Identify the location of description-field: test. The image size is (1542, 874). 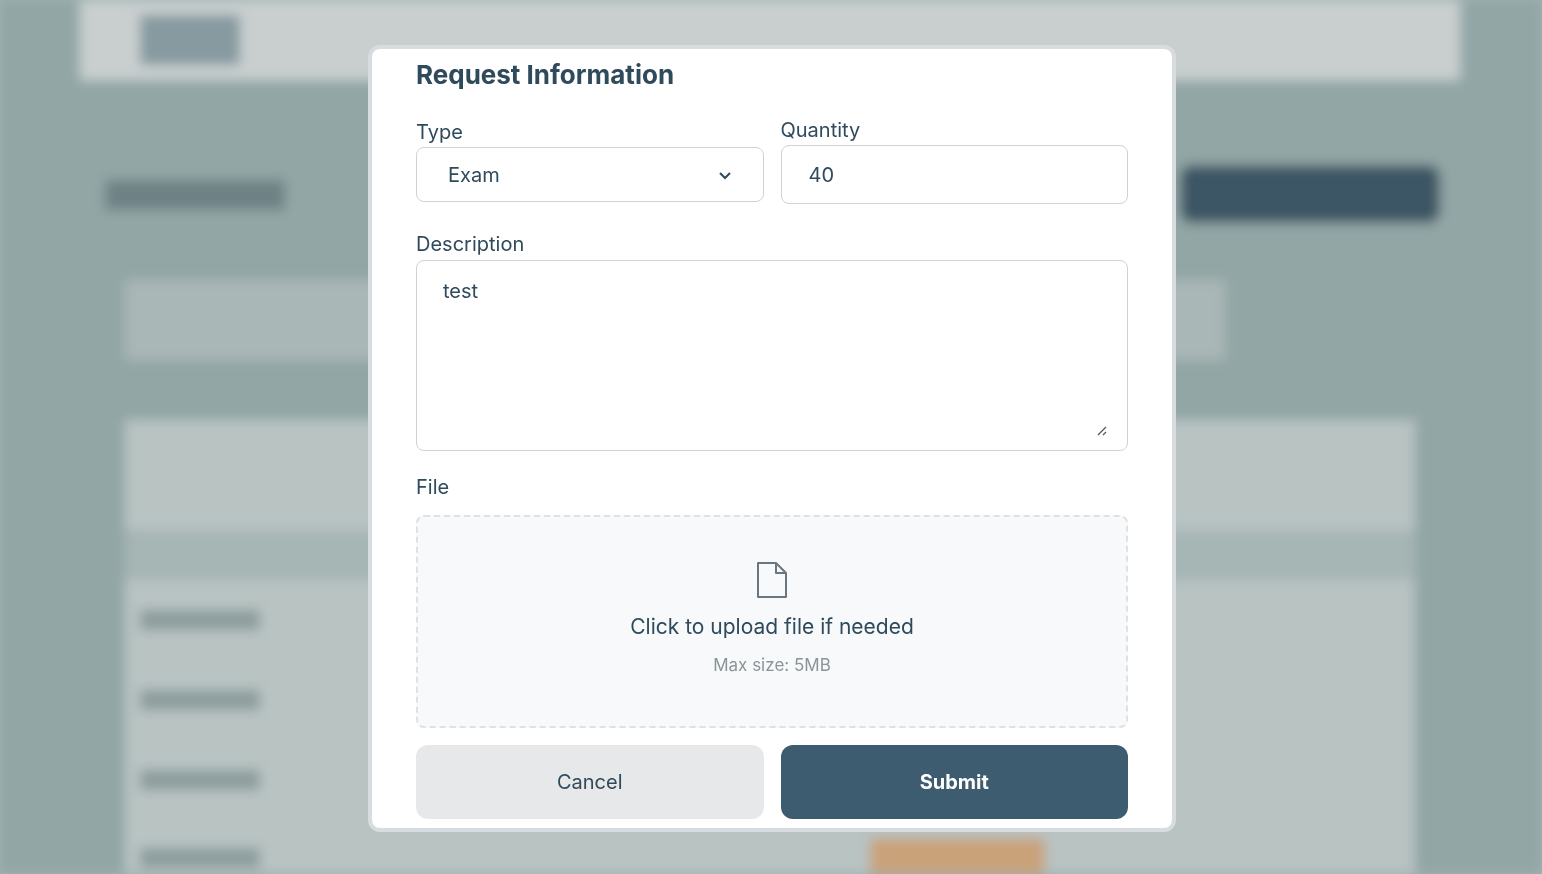
(772, 355).